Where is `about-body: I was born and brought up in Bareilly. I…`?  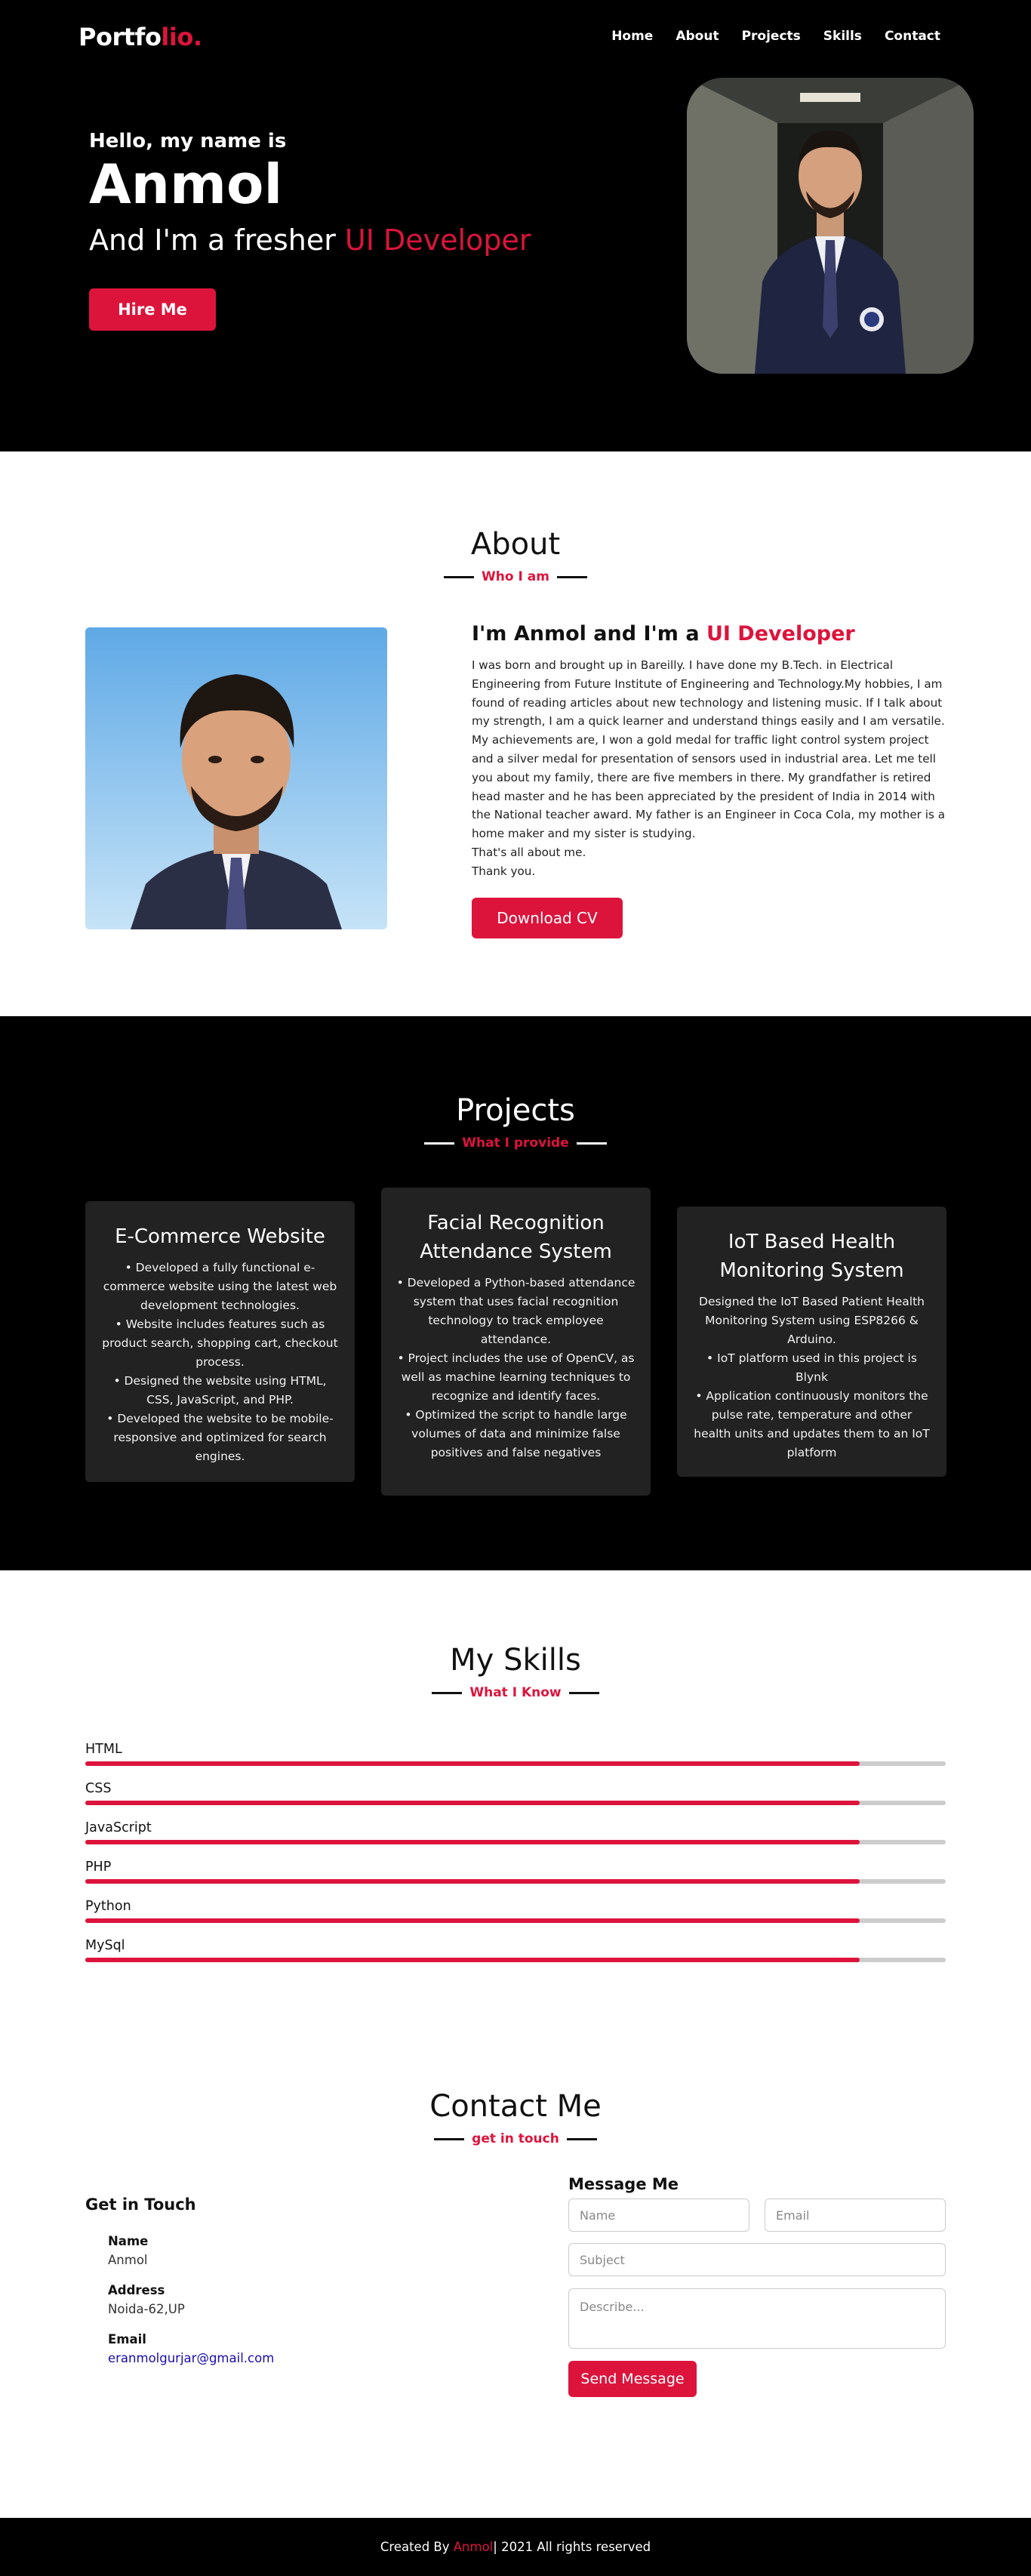 about-body: I was born and brought up in Bareilly. I… is located at coordinates (709, 768).